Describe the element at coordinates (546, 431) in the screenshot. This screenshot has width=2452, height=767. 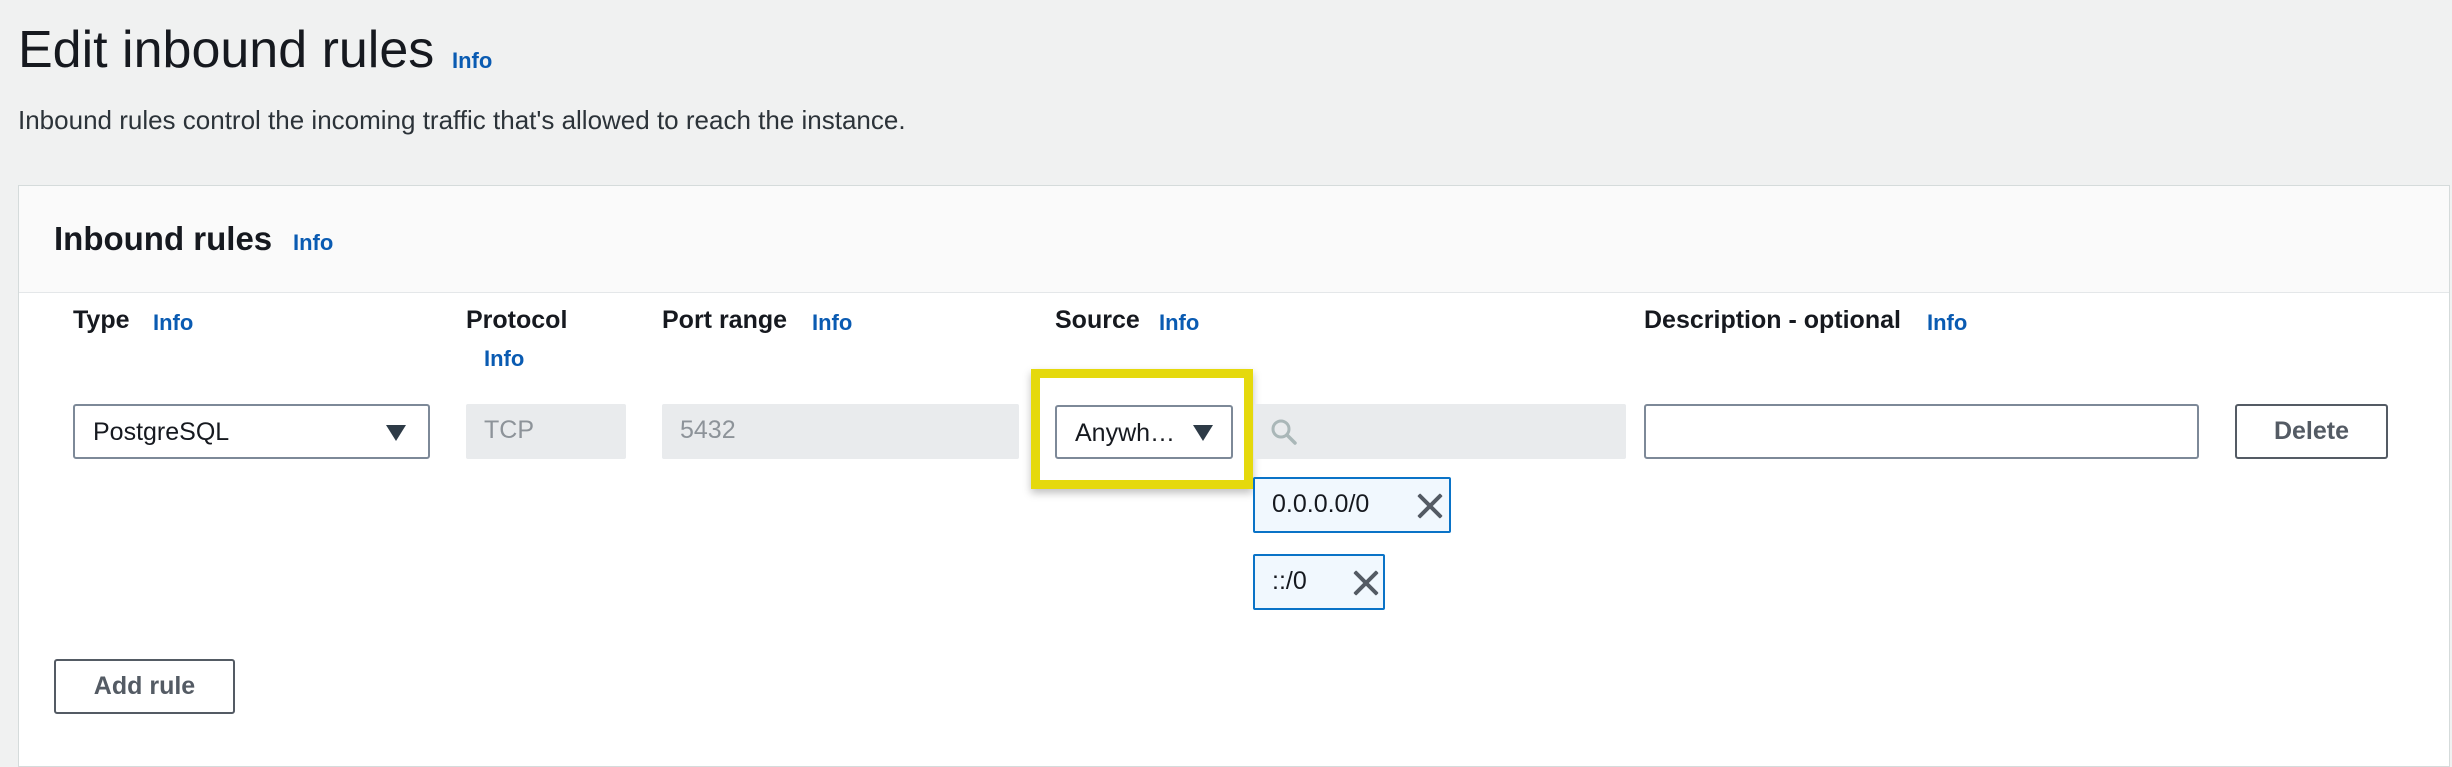
I see `protocol-field: TCP` at that location.